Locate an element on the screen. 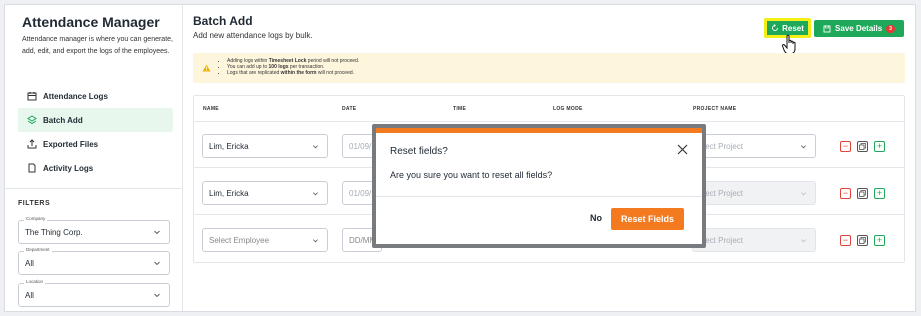 Image resolution: width=921 pixels, height=316 pixels. modal-divider is located at coordinates (539, 196).